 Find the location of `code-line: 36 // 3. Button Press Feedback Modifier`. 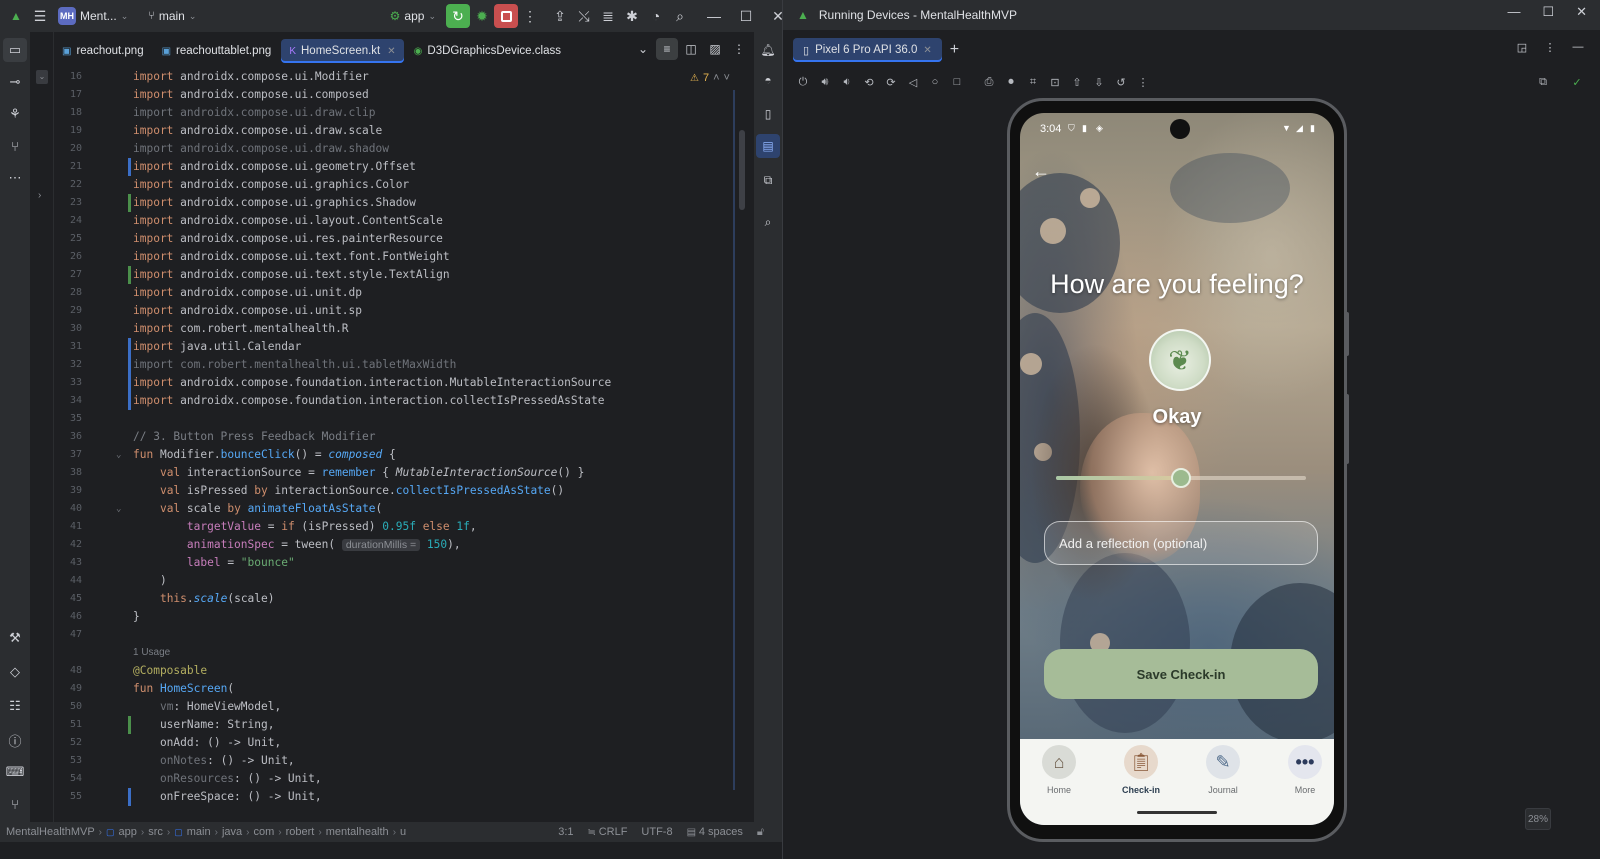

code-line: 36 // 3. Button Press Feedback Modifier is located at coordinates (404, 437).